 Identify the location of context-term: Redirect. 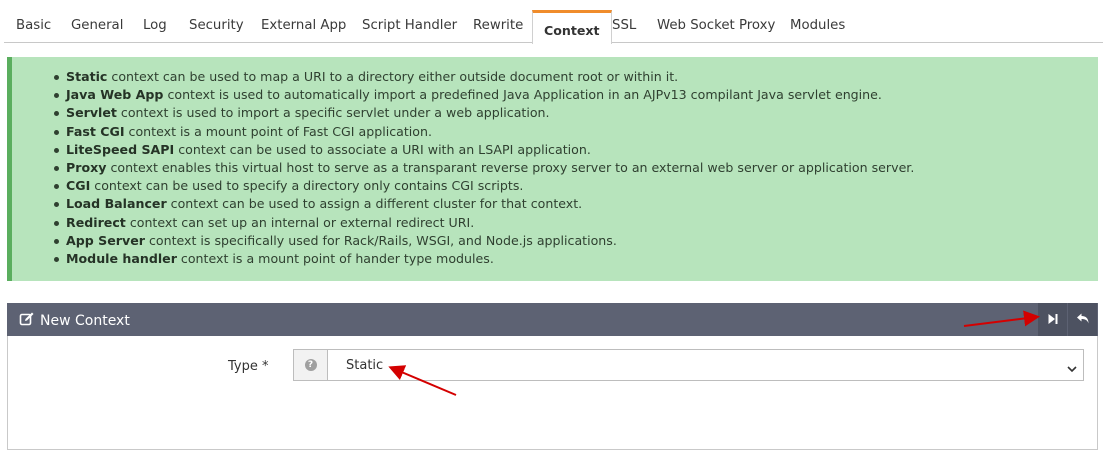
(96, 222).